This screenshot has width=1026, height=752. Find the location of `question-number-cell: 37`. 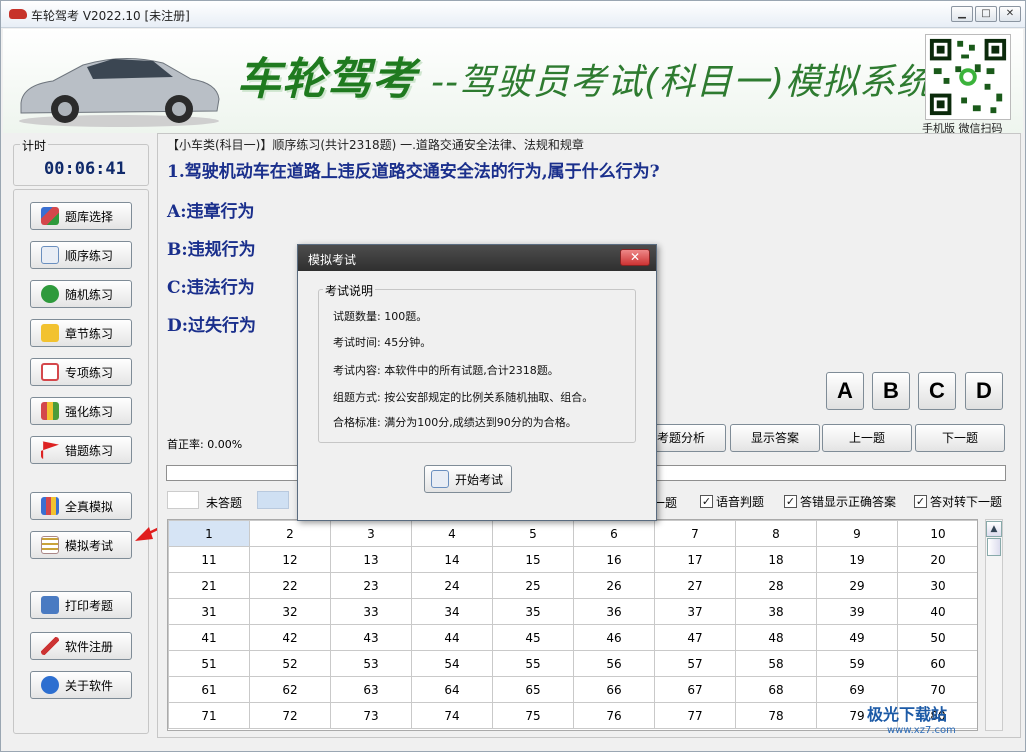

question-number-cell: 37 is located at coordinates (695, 611).